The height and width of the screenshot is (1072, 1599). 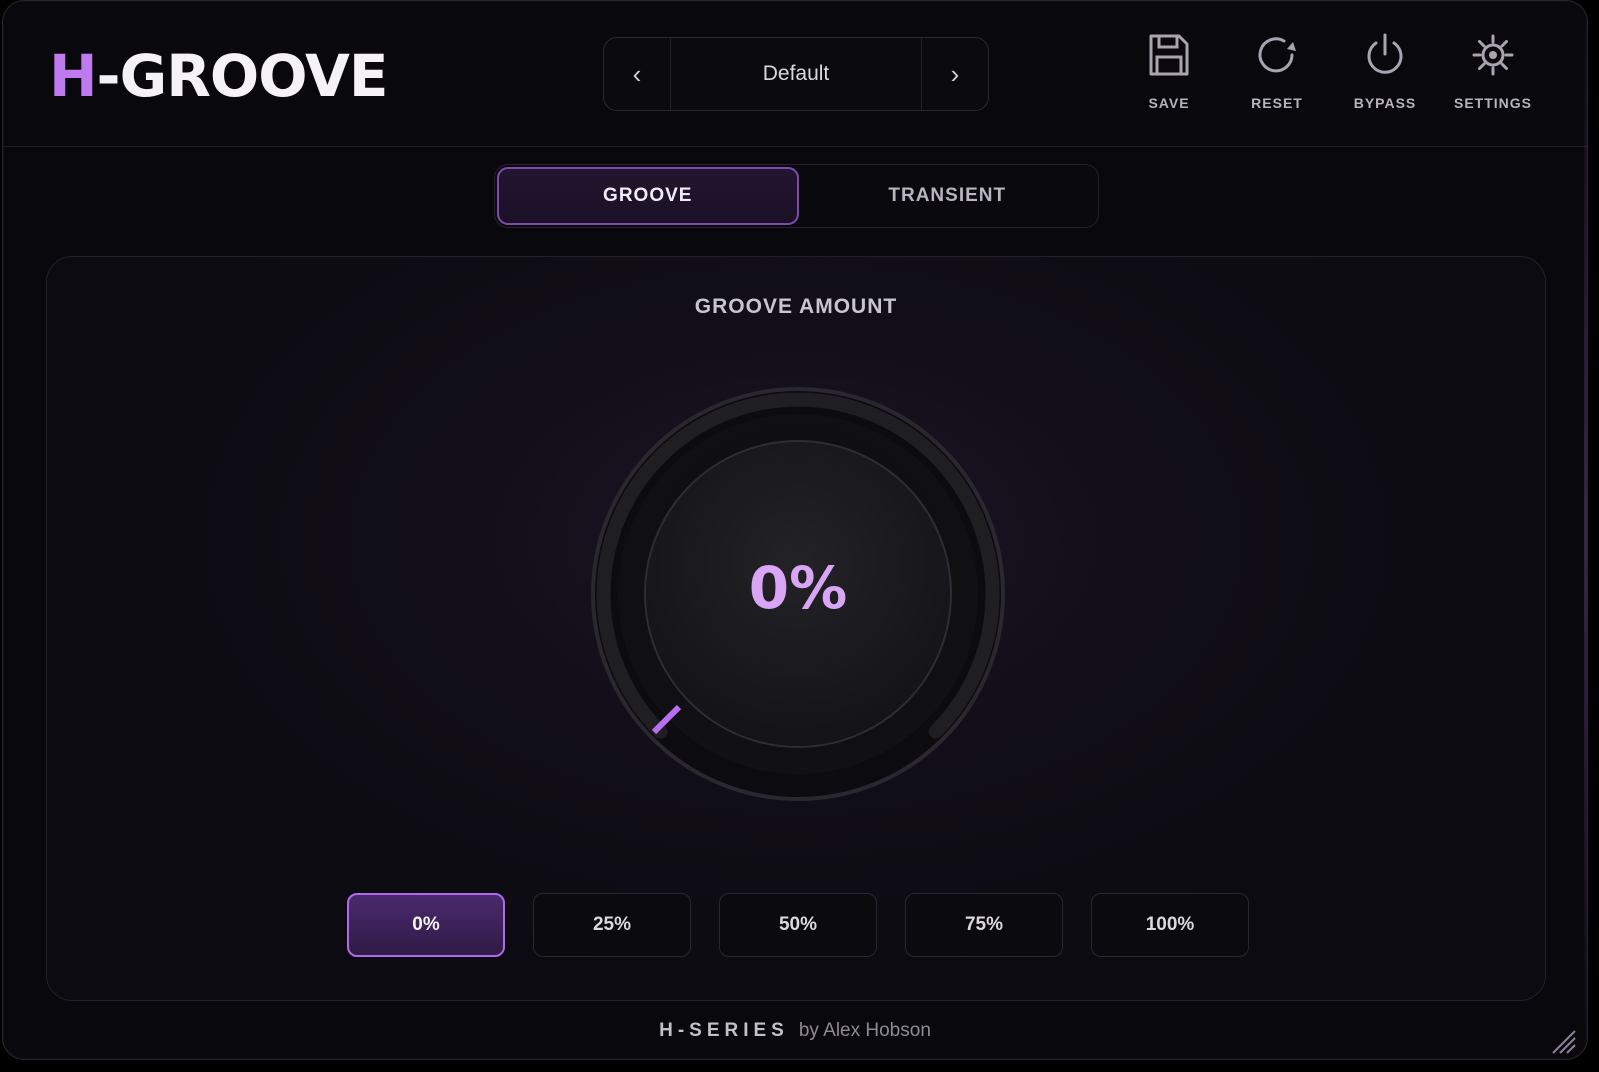 What do you see at coordinates (426, 925) in the screenshot?
I see `amount-button-0: 0%` at bounding box center [426, 925].